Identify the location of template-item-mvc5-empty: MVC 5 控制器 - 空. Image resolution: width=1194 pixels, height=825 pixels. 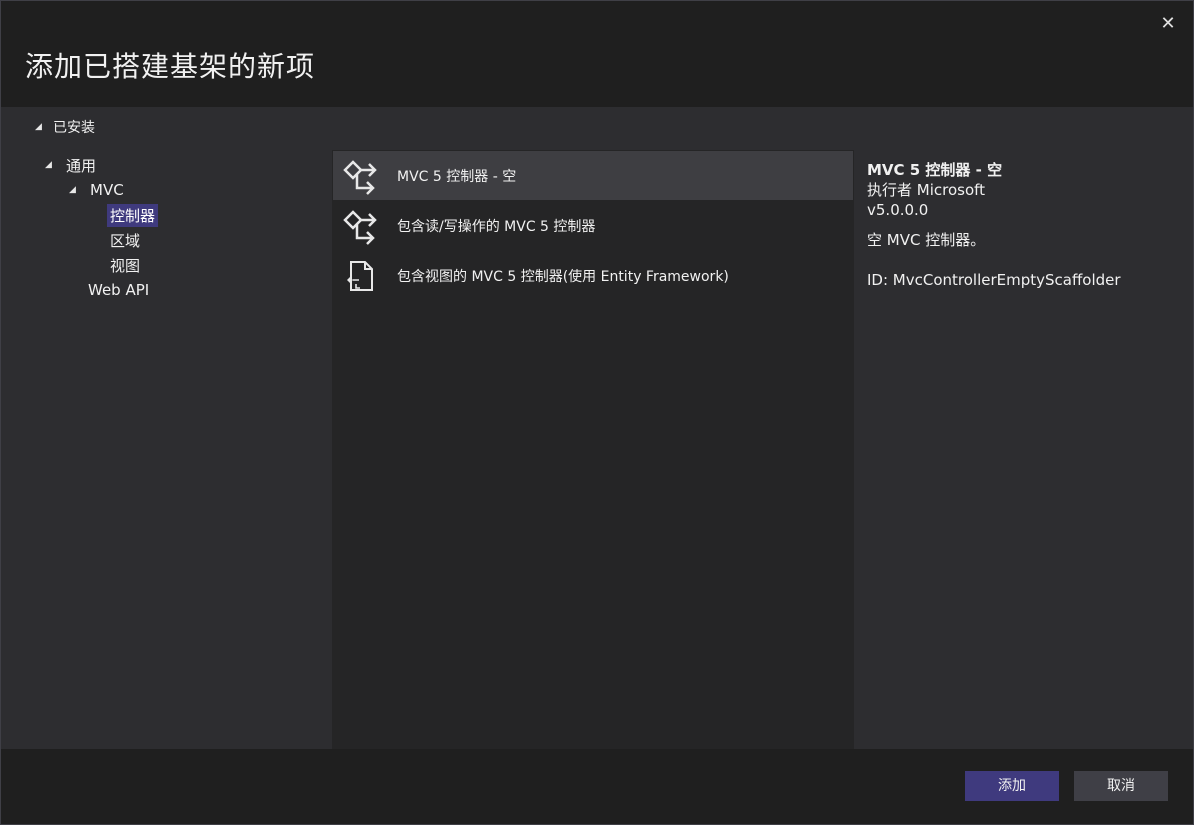
(593, 175).